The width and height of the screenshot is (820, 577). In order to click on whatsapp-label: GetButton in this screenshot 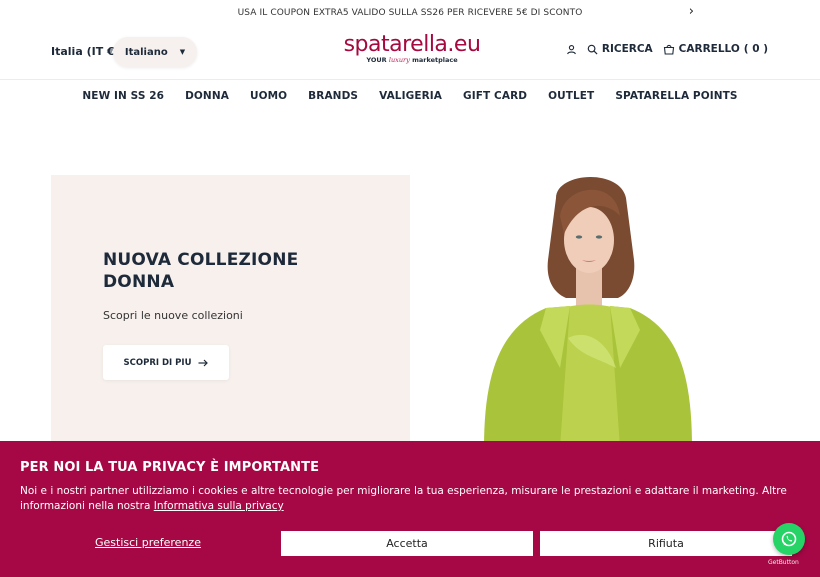, I will do `click(783, 562)`.